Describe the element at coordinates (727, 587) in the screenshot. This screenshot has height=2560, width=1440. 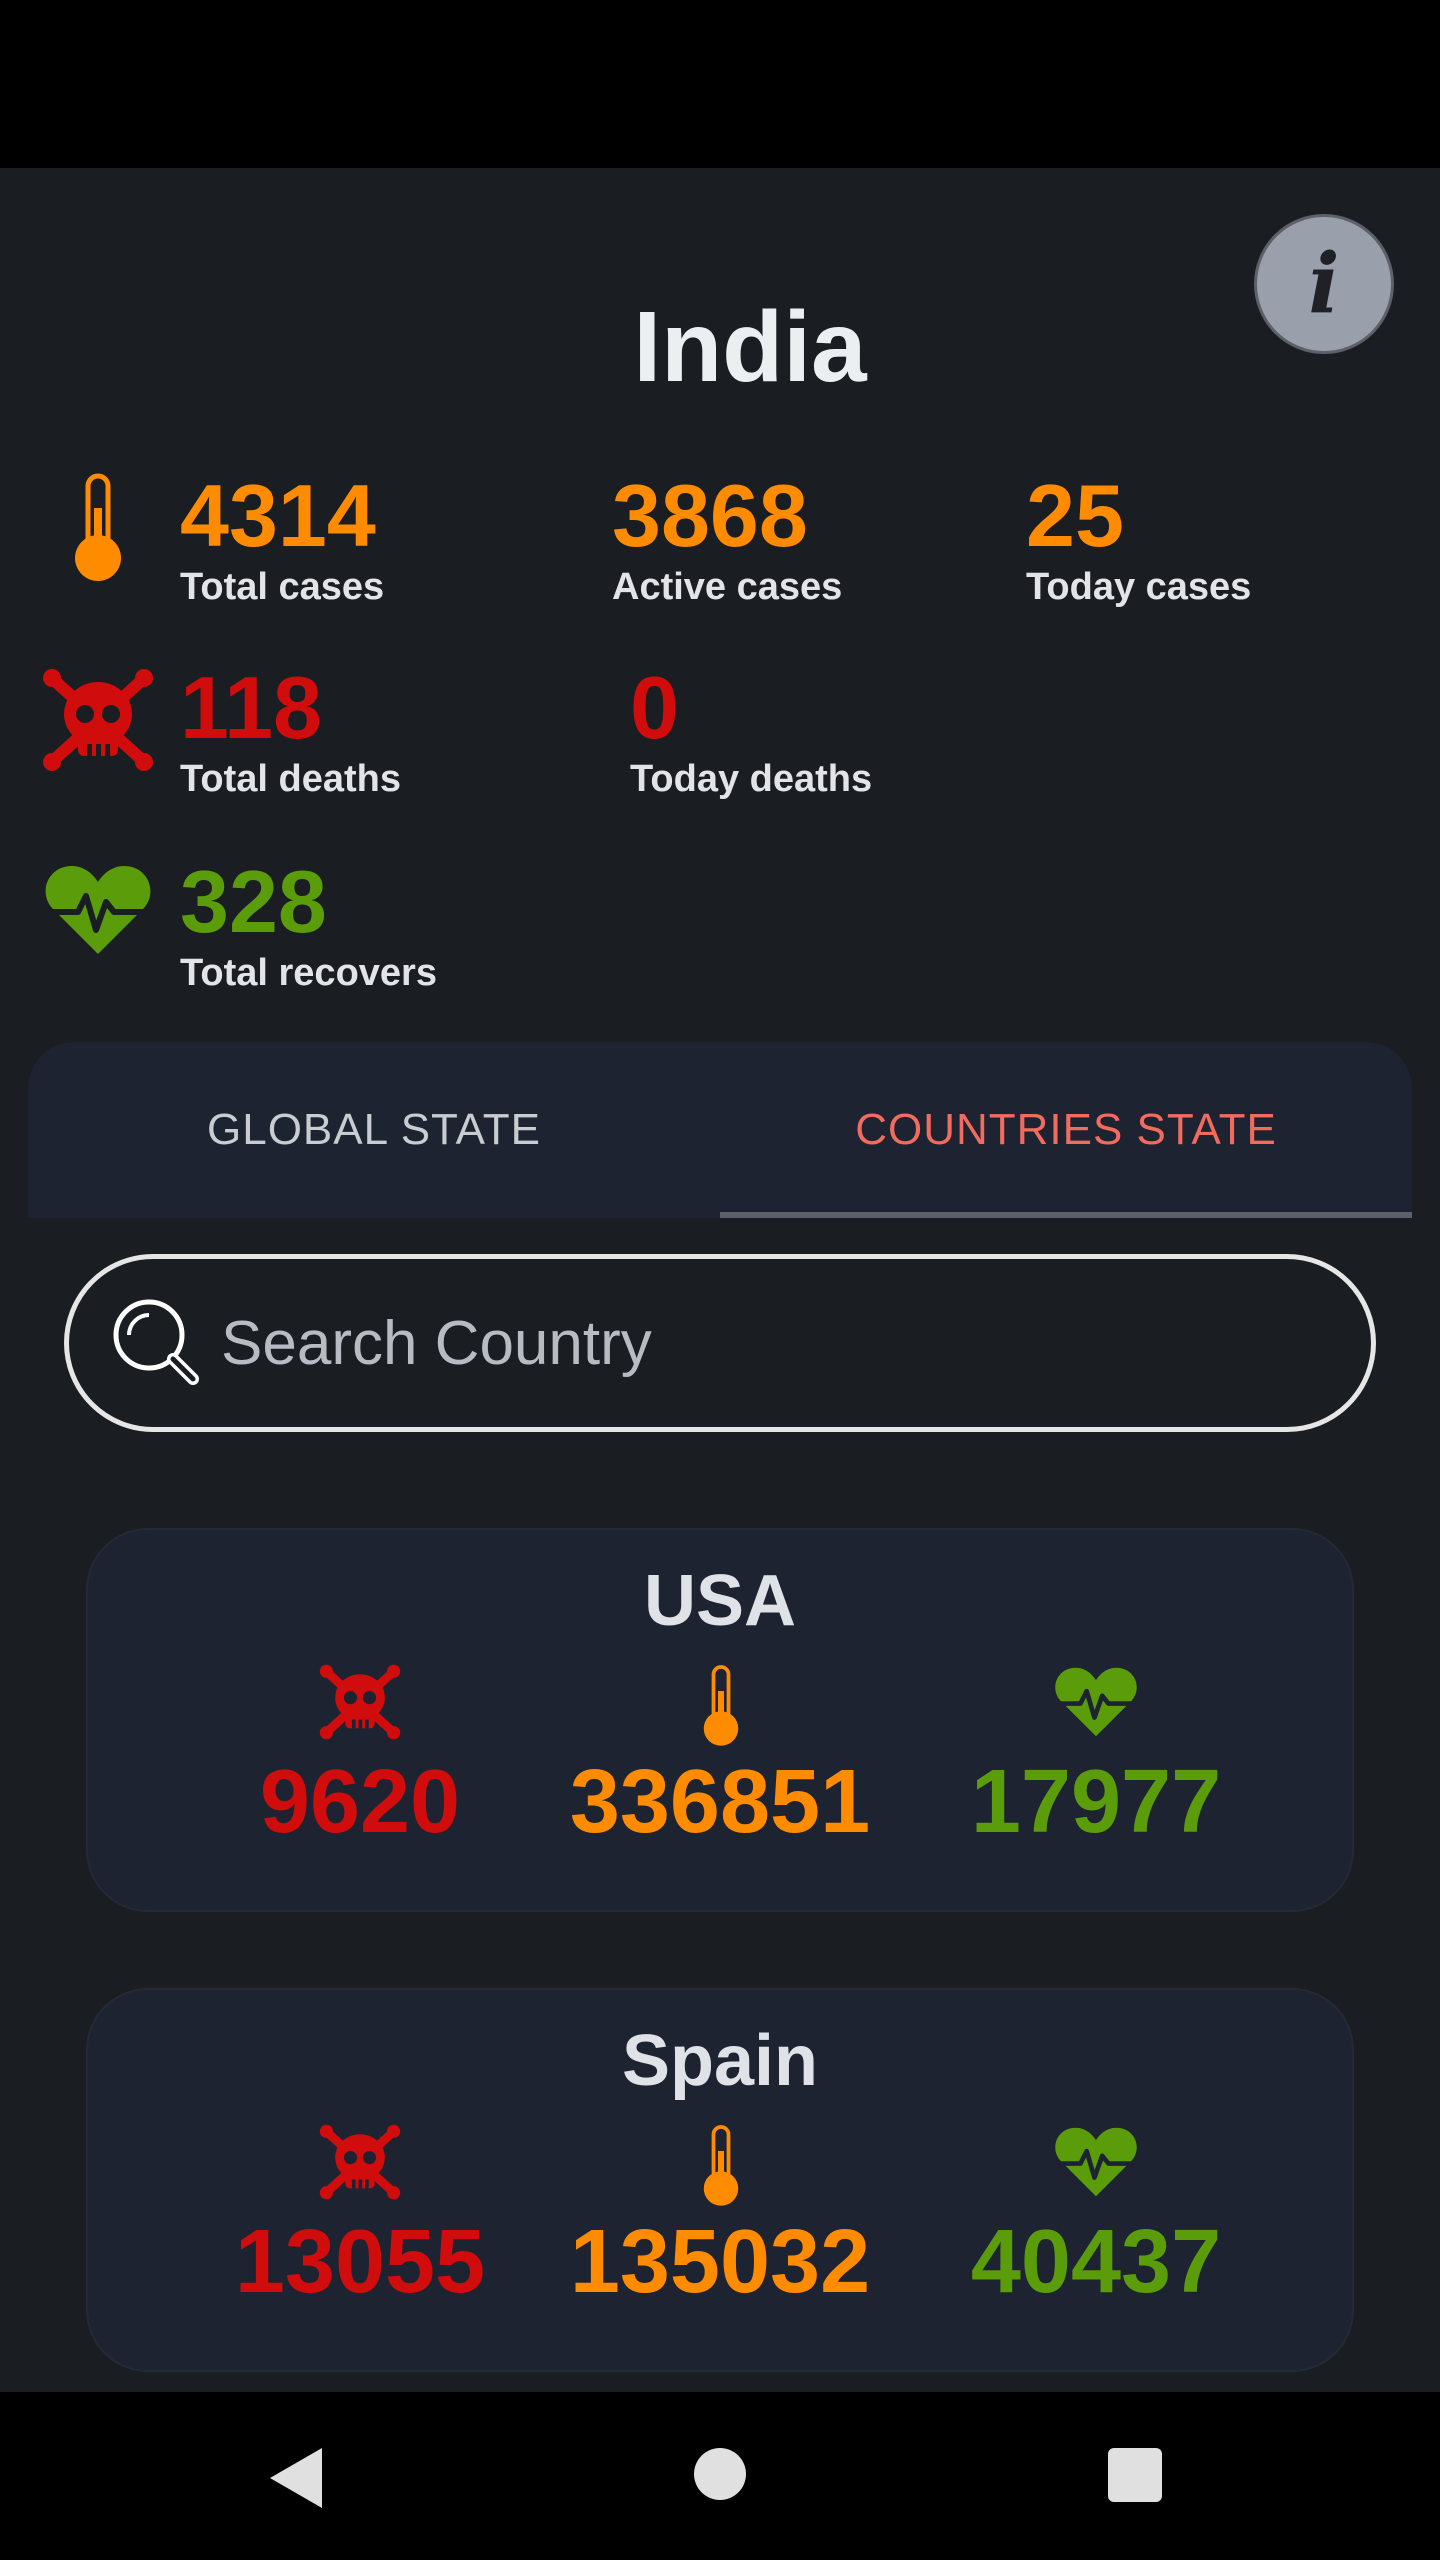
I see `active-cases-label: Active cases` at that location.